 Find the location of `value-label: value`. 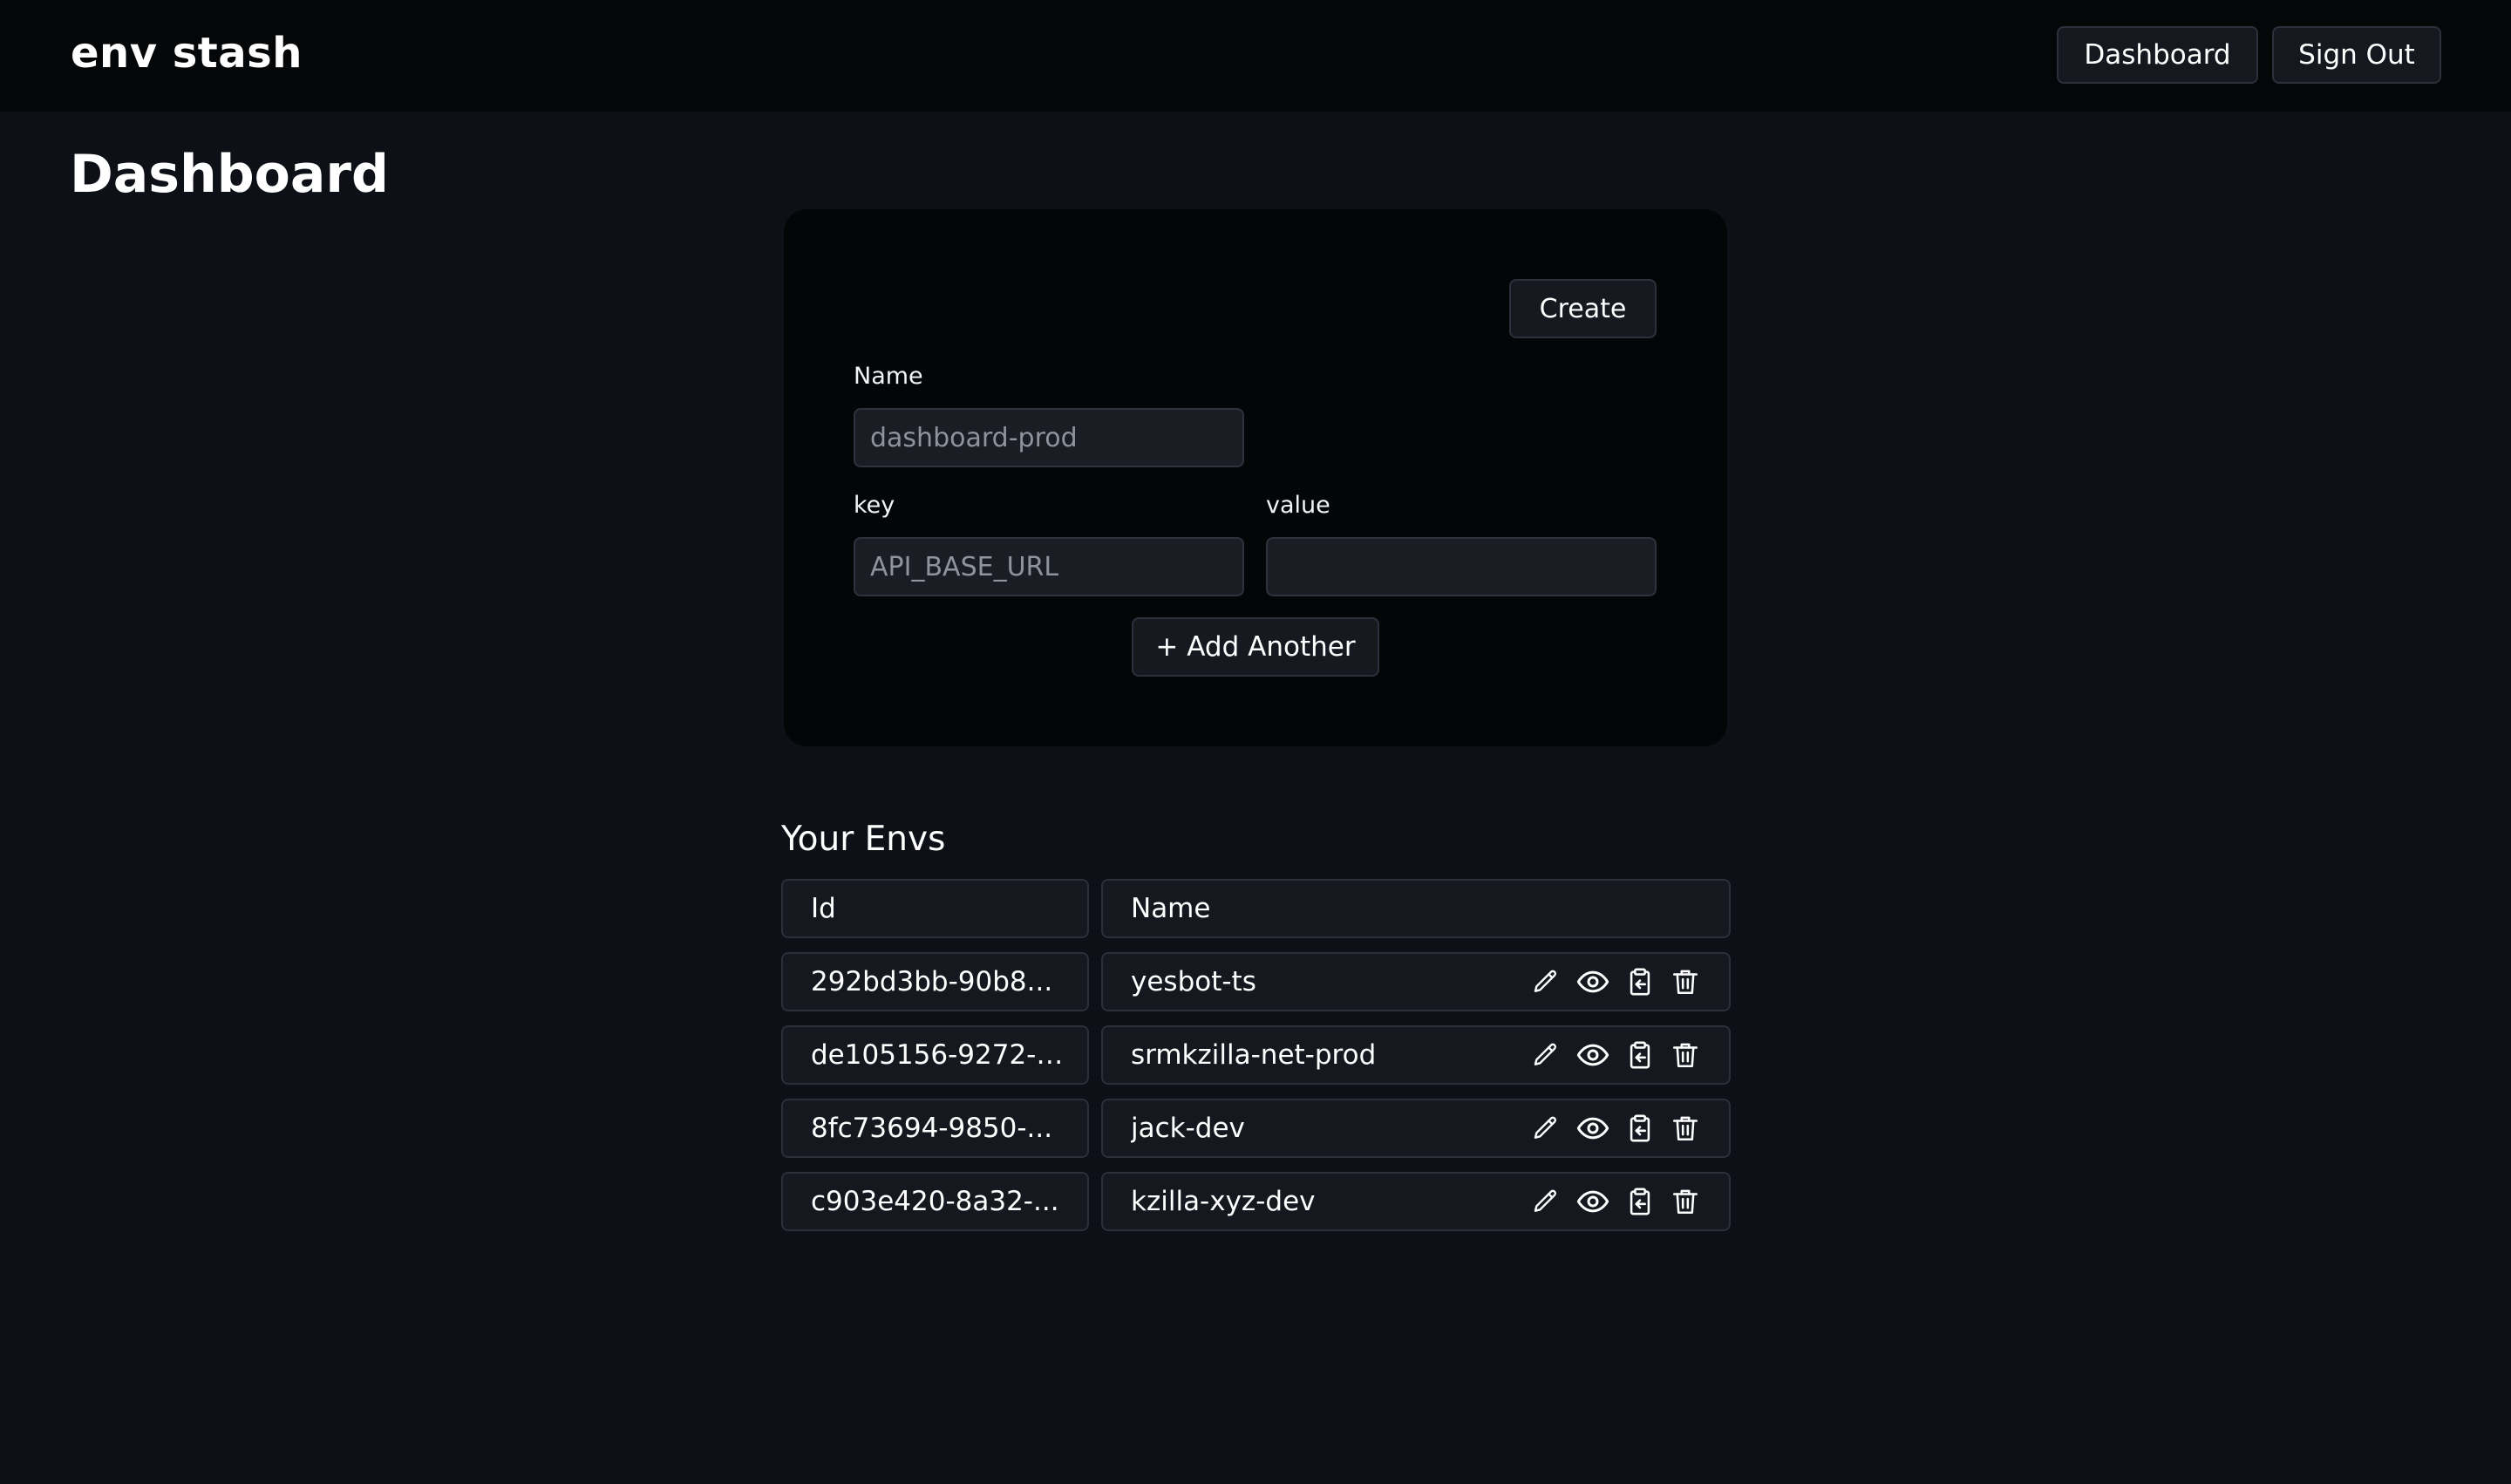

value-label: value is located at coordinates (1298, 505).